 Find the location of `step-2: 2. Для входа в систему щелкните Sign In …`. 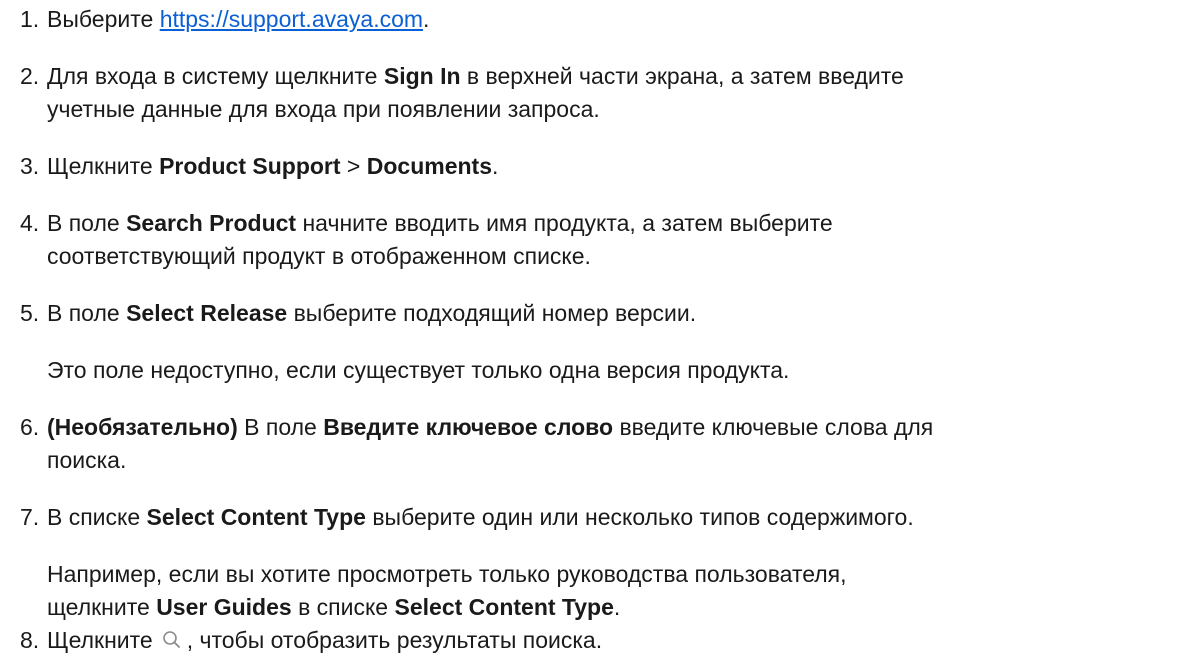

step-2: 2. Для входа в систему щелкните Sign In … is located at coordinates (600, 91).